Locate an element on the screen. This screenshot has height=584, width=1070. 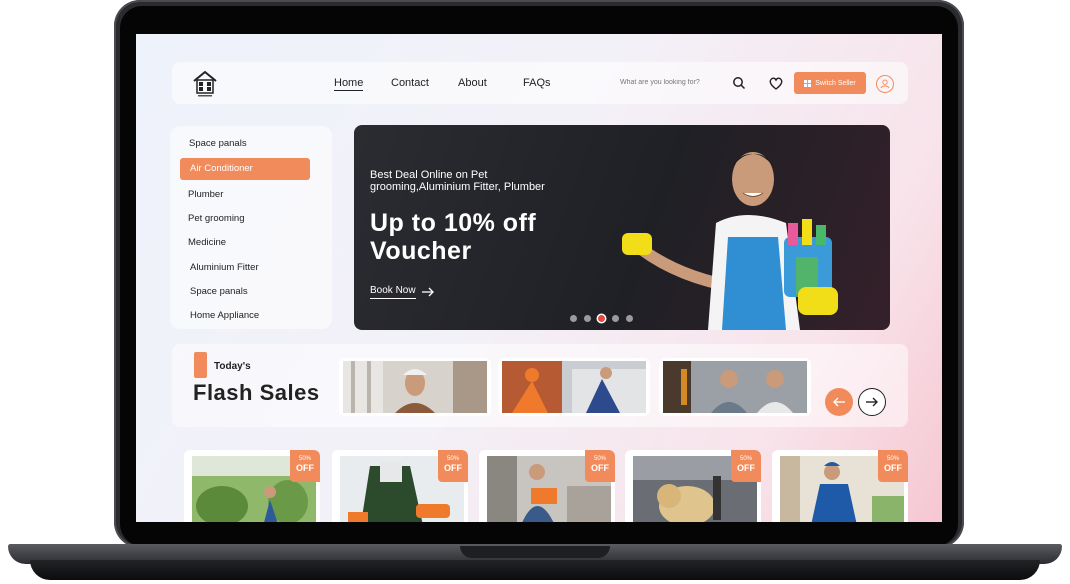
sidebar-item-air-conditioner: Air Conditioner is located at coordinates (245, 169).